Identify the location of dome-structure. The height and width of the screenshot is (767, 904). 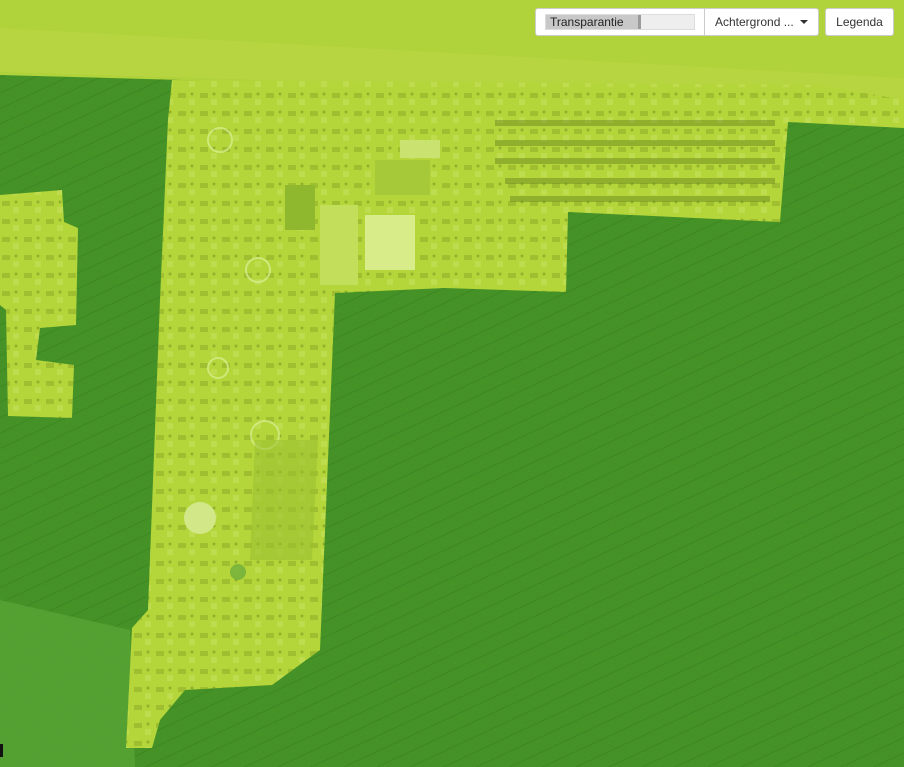
(200, 518).